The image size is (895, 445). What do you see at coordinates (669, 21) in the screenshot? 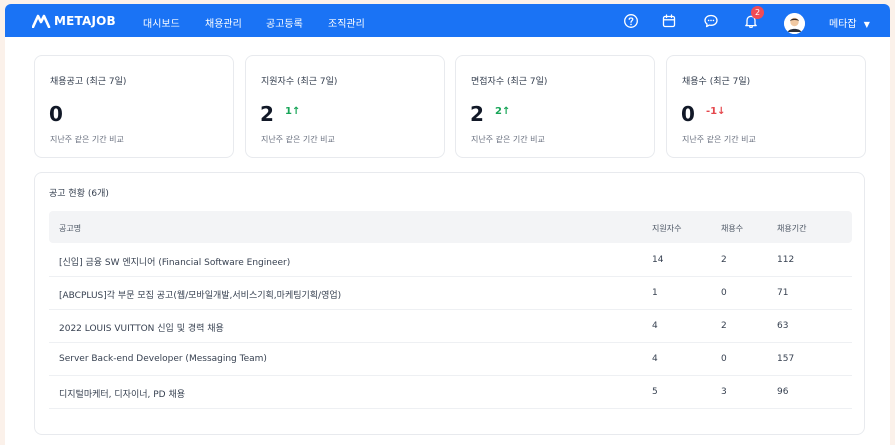
I see `calendar-icon` at bounding box center [669, 21].